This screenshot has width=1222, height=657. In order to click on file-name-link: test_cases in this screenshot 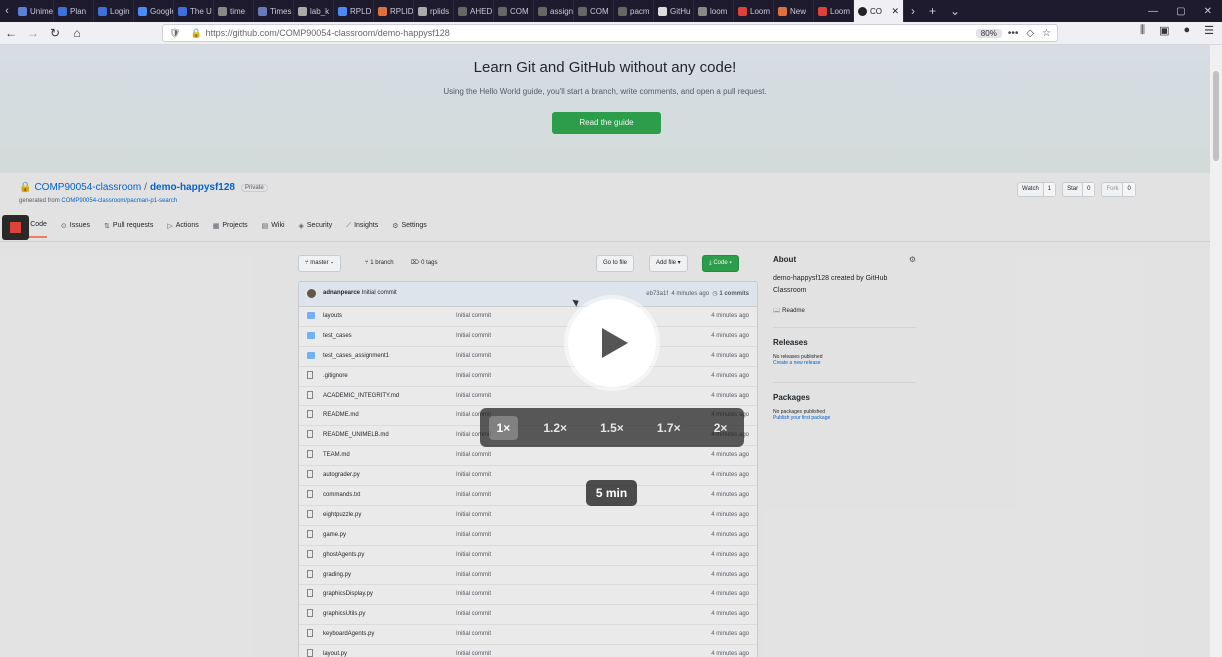, I will do `click(337, 336)`.